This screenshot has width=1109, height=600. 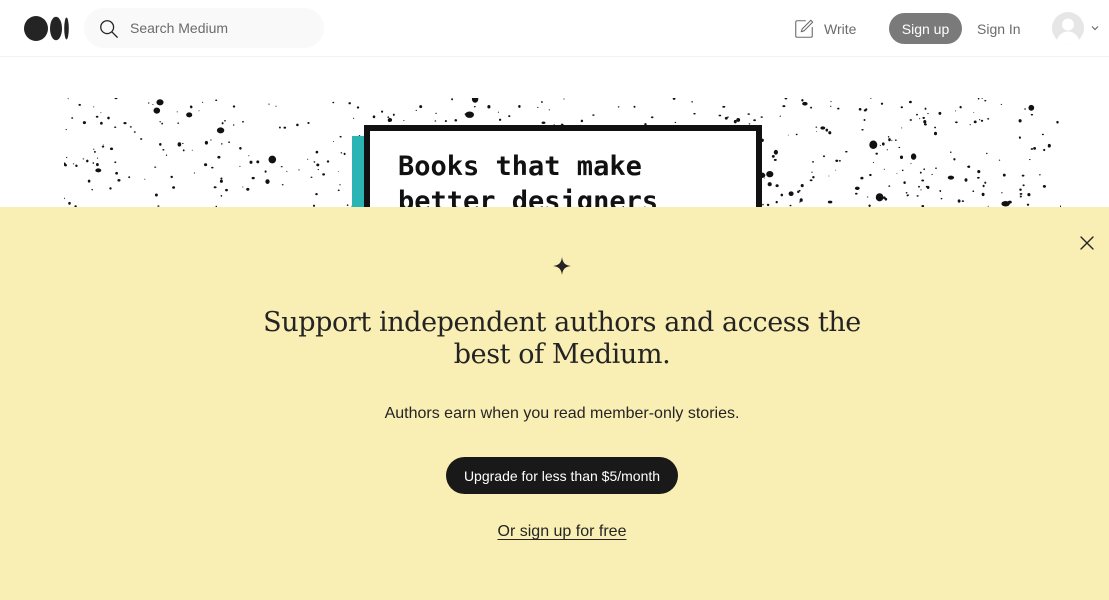 What do you see at coordinates (47, 28) in the screenshot?
I see `medium-logo` at bounding box center [47, 28].